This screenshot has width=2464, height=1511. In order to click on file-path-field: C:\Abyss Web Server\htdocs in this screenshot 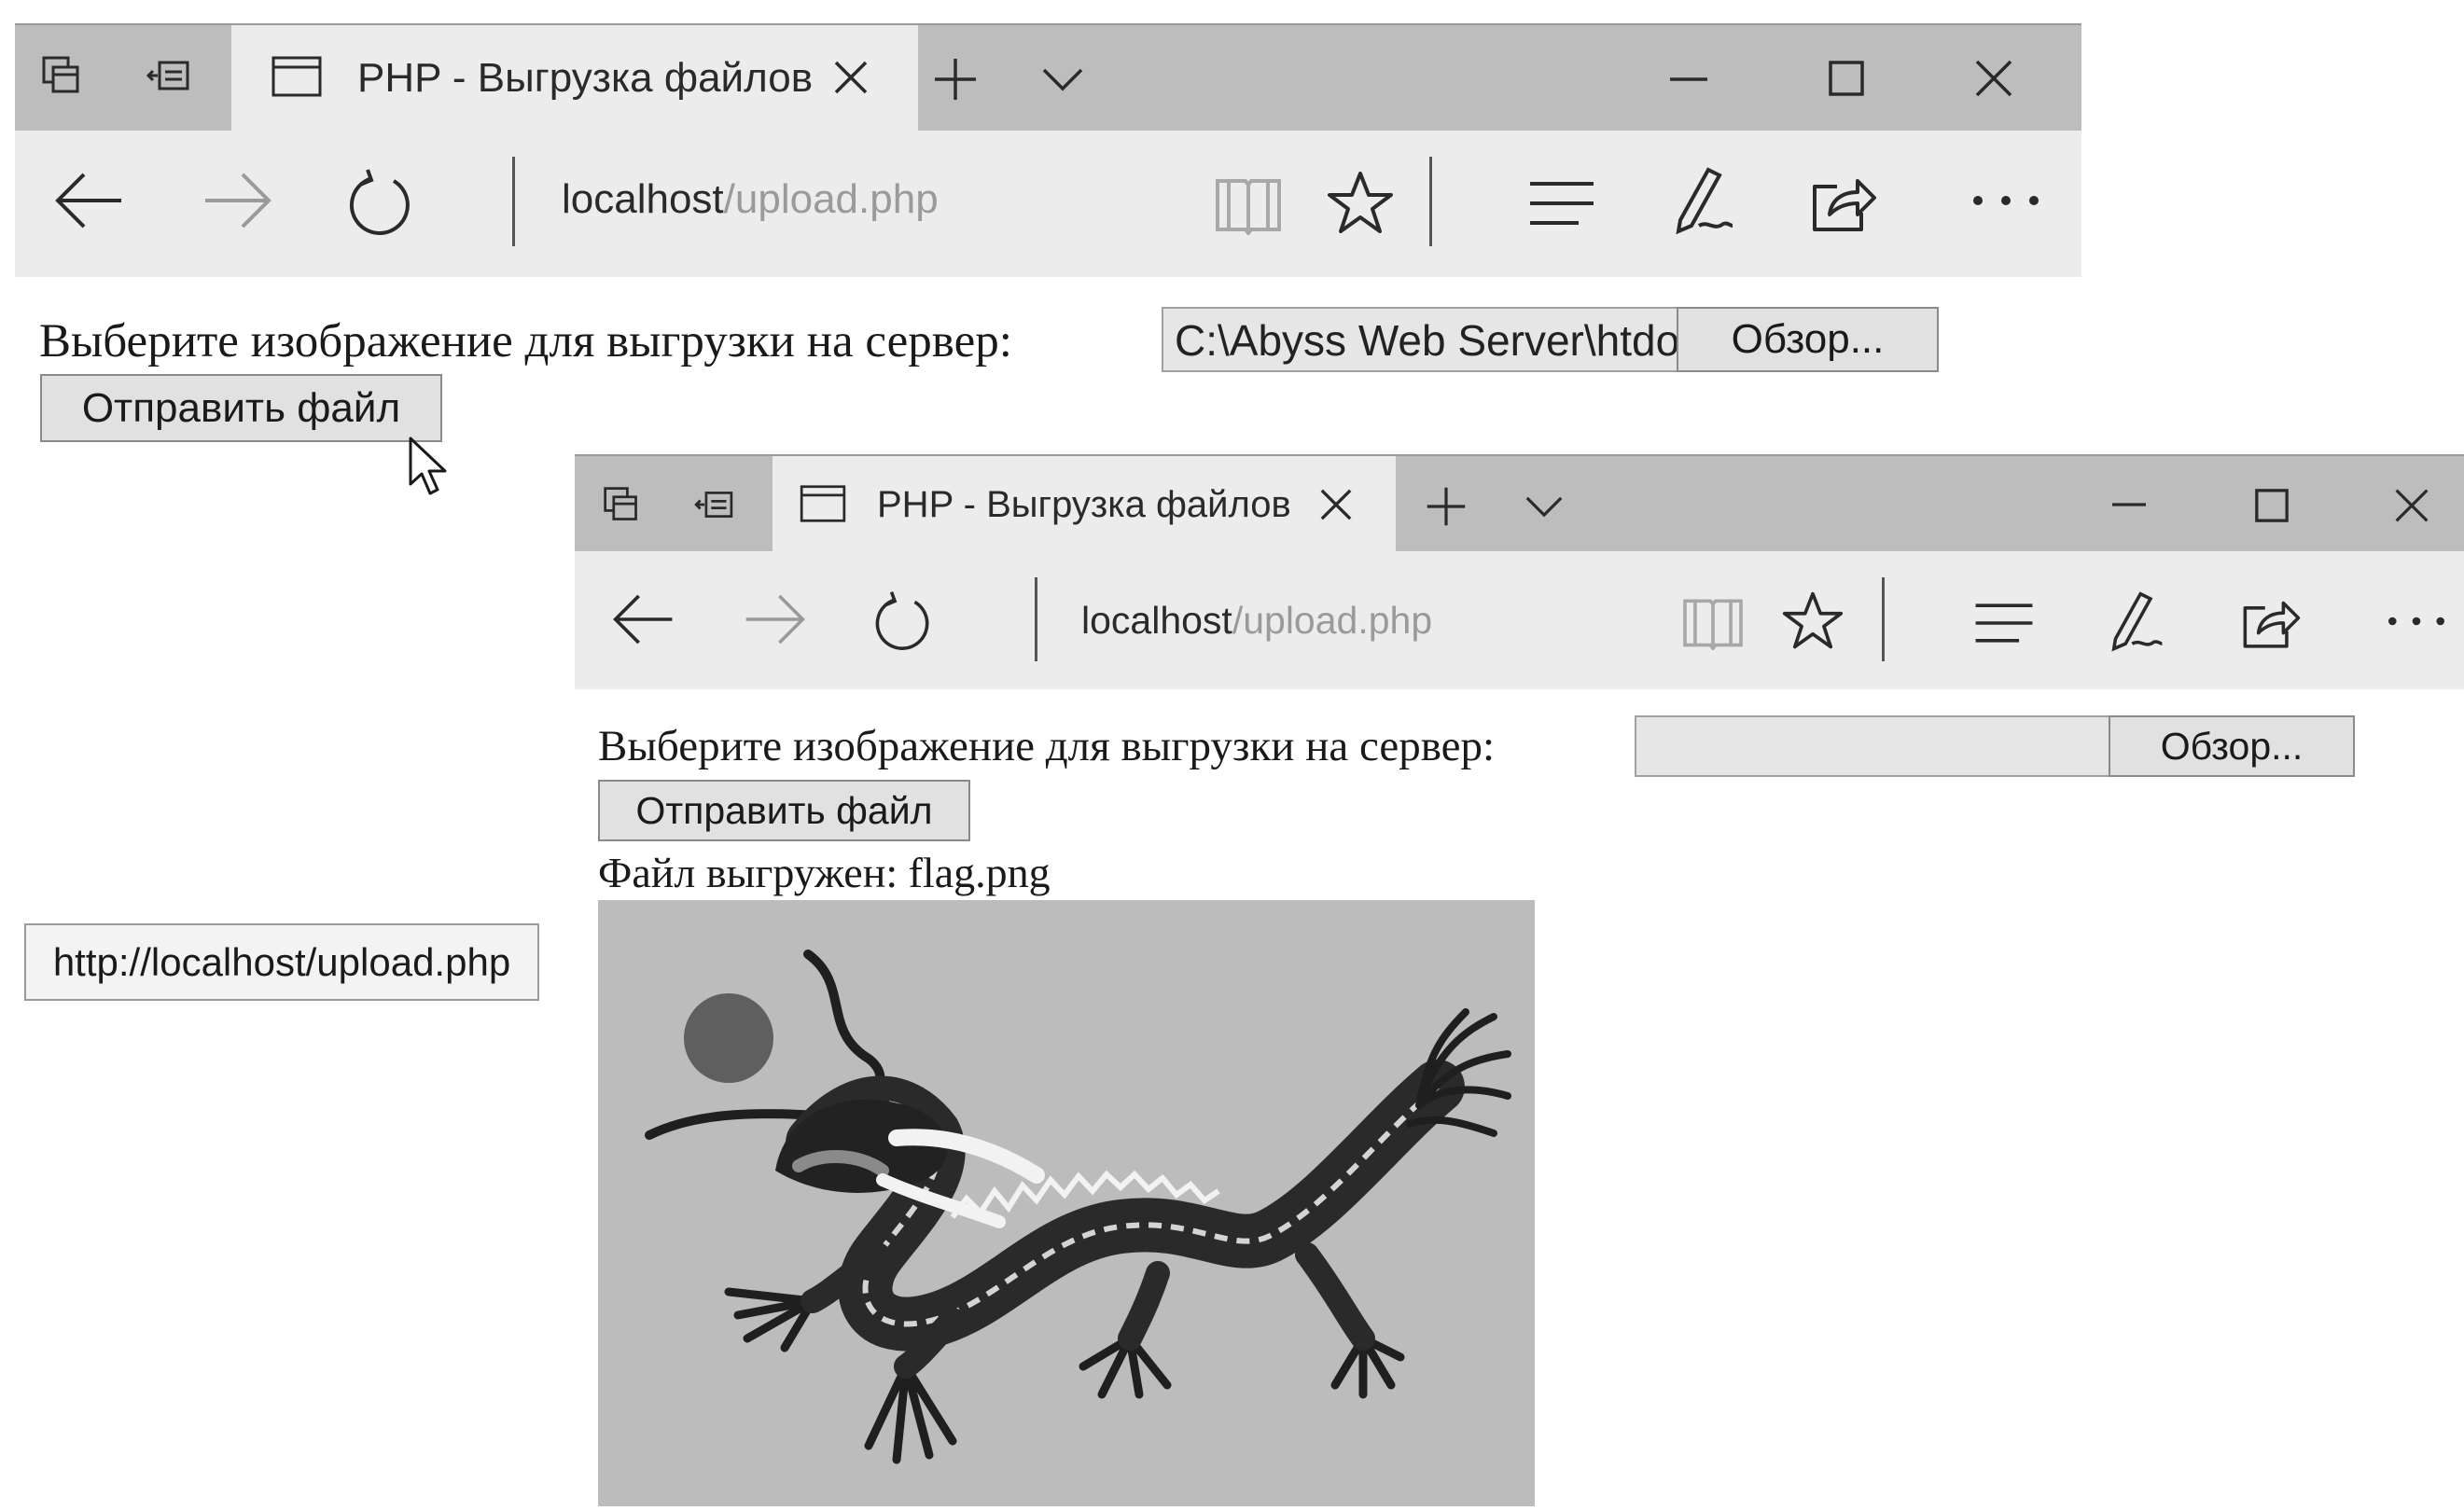, I will do `click(1420, 339)`.